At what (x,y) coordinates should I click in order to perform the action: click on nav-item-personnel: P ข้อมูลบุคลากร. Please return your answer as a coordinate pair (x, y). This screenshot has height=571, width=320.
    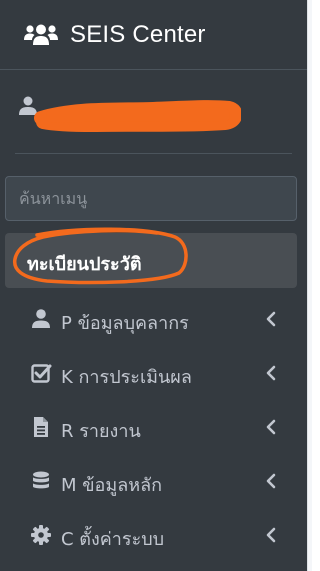
    Looking at the image, I should click on (151, 319).